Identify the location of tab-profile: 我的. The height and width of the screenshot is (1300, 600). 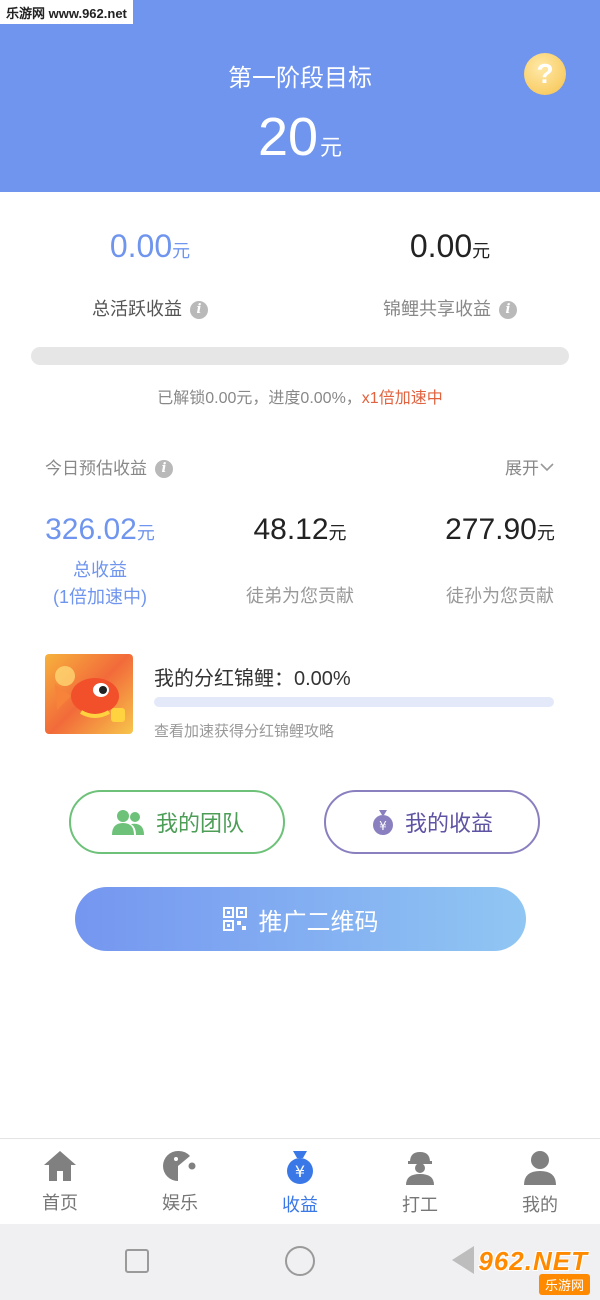
(540, 1181).